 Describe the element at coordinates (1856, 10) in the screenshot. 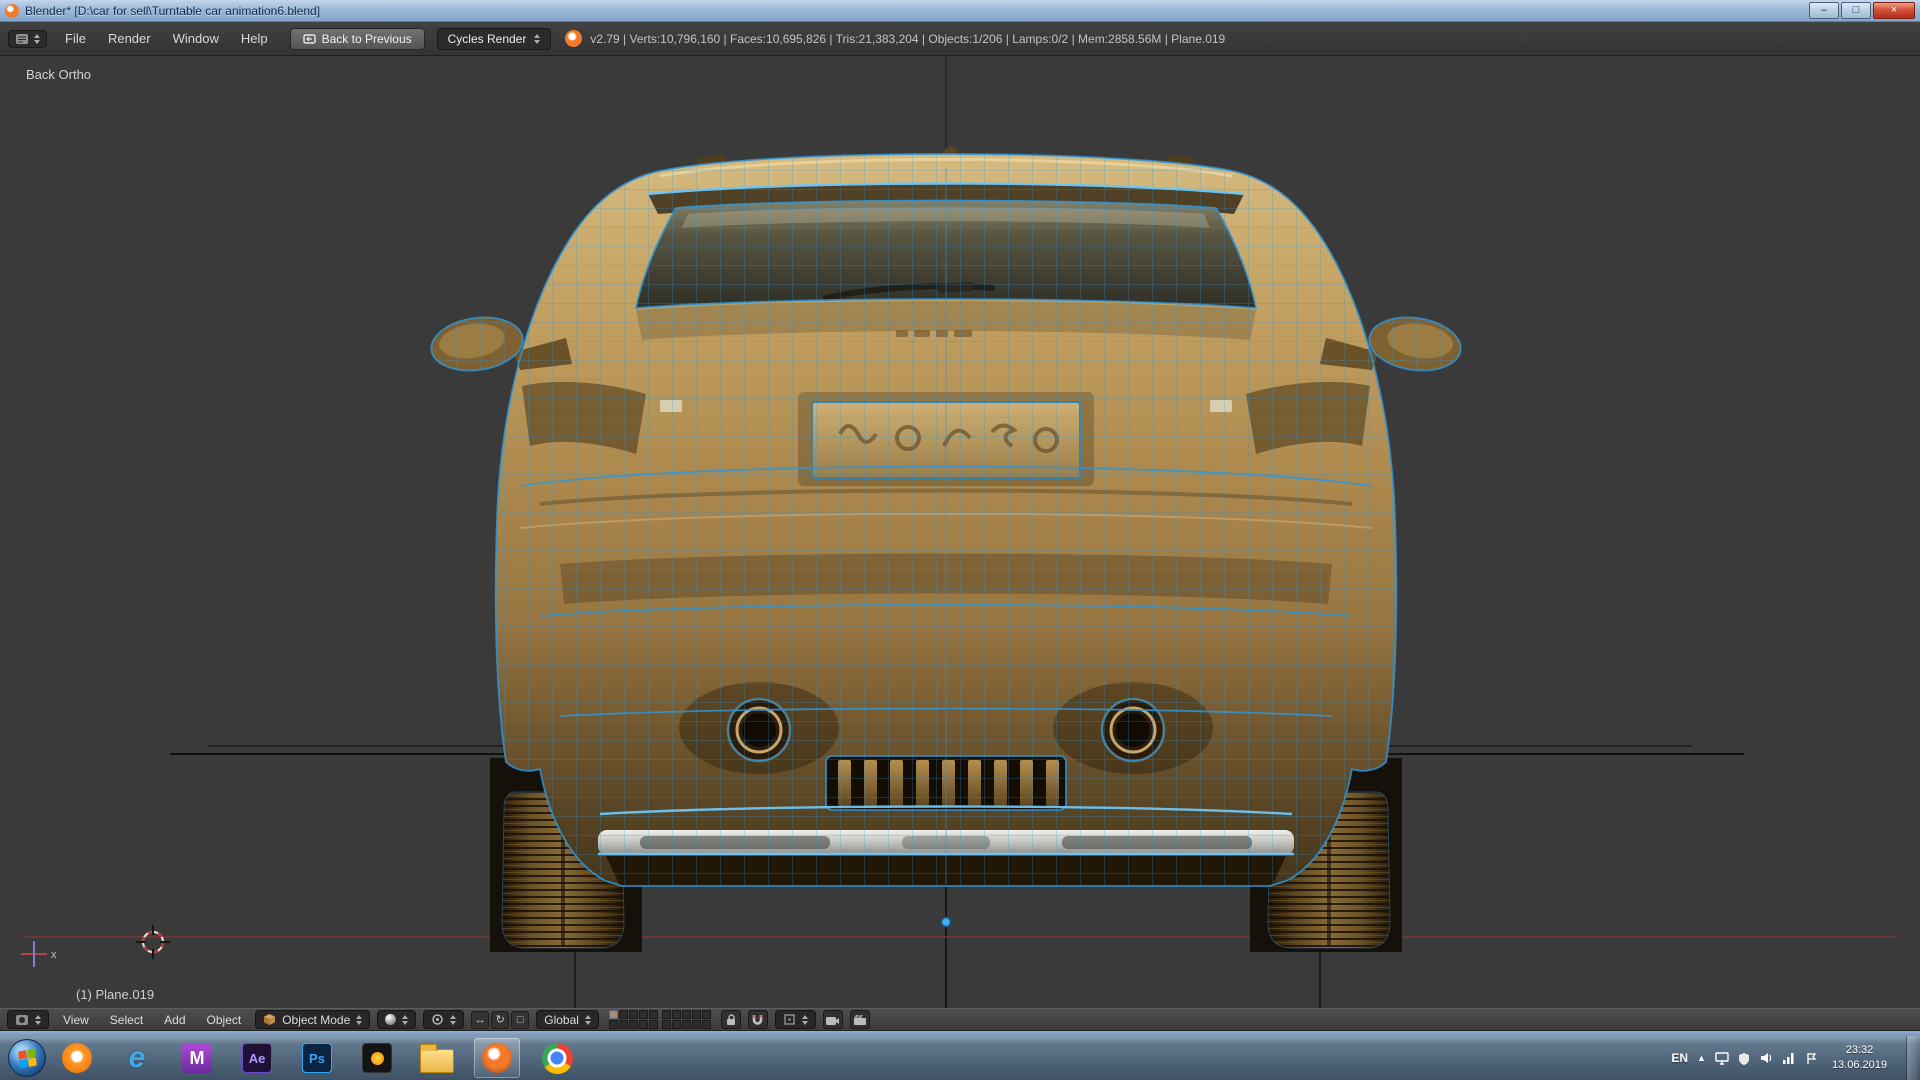

I see `maximize-button: □` at that location.